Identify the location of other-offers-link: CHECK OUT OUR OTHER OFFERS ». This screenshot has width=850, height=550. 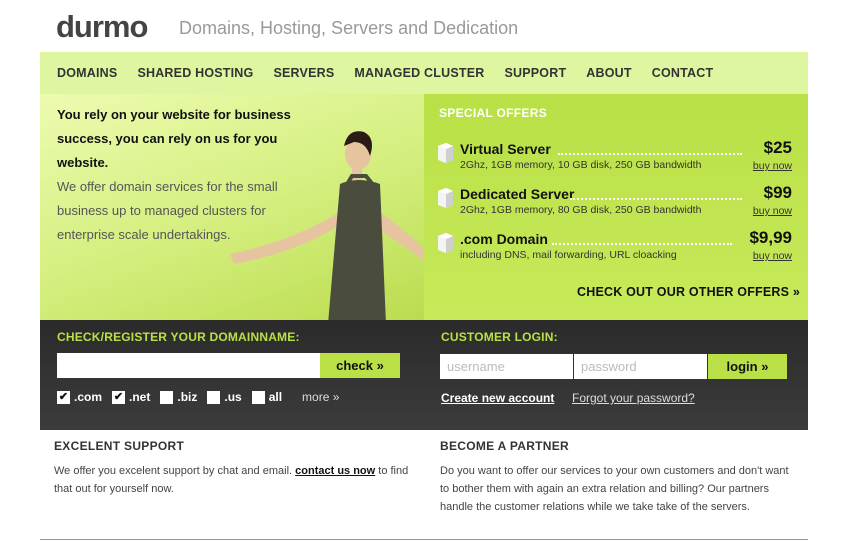
(688, 292).